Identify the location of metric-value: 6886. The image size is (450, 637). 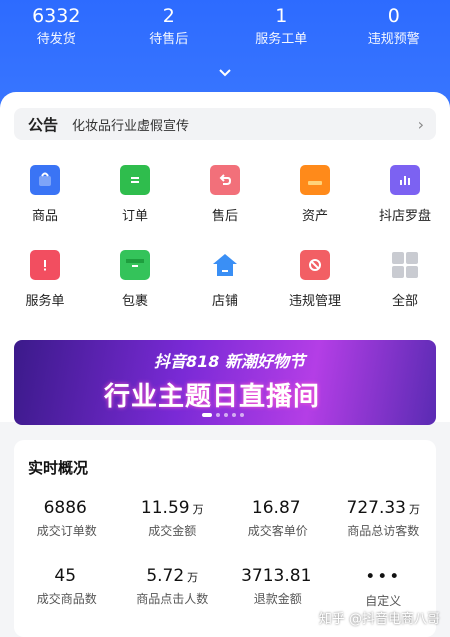
(65, 508).